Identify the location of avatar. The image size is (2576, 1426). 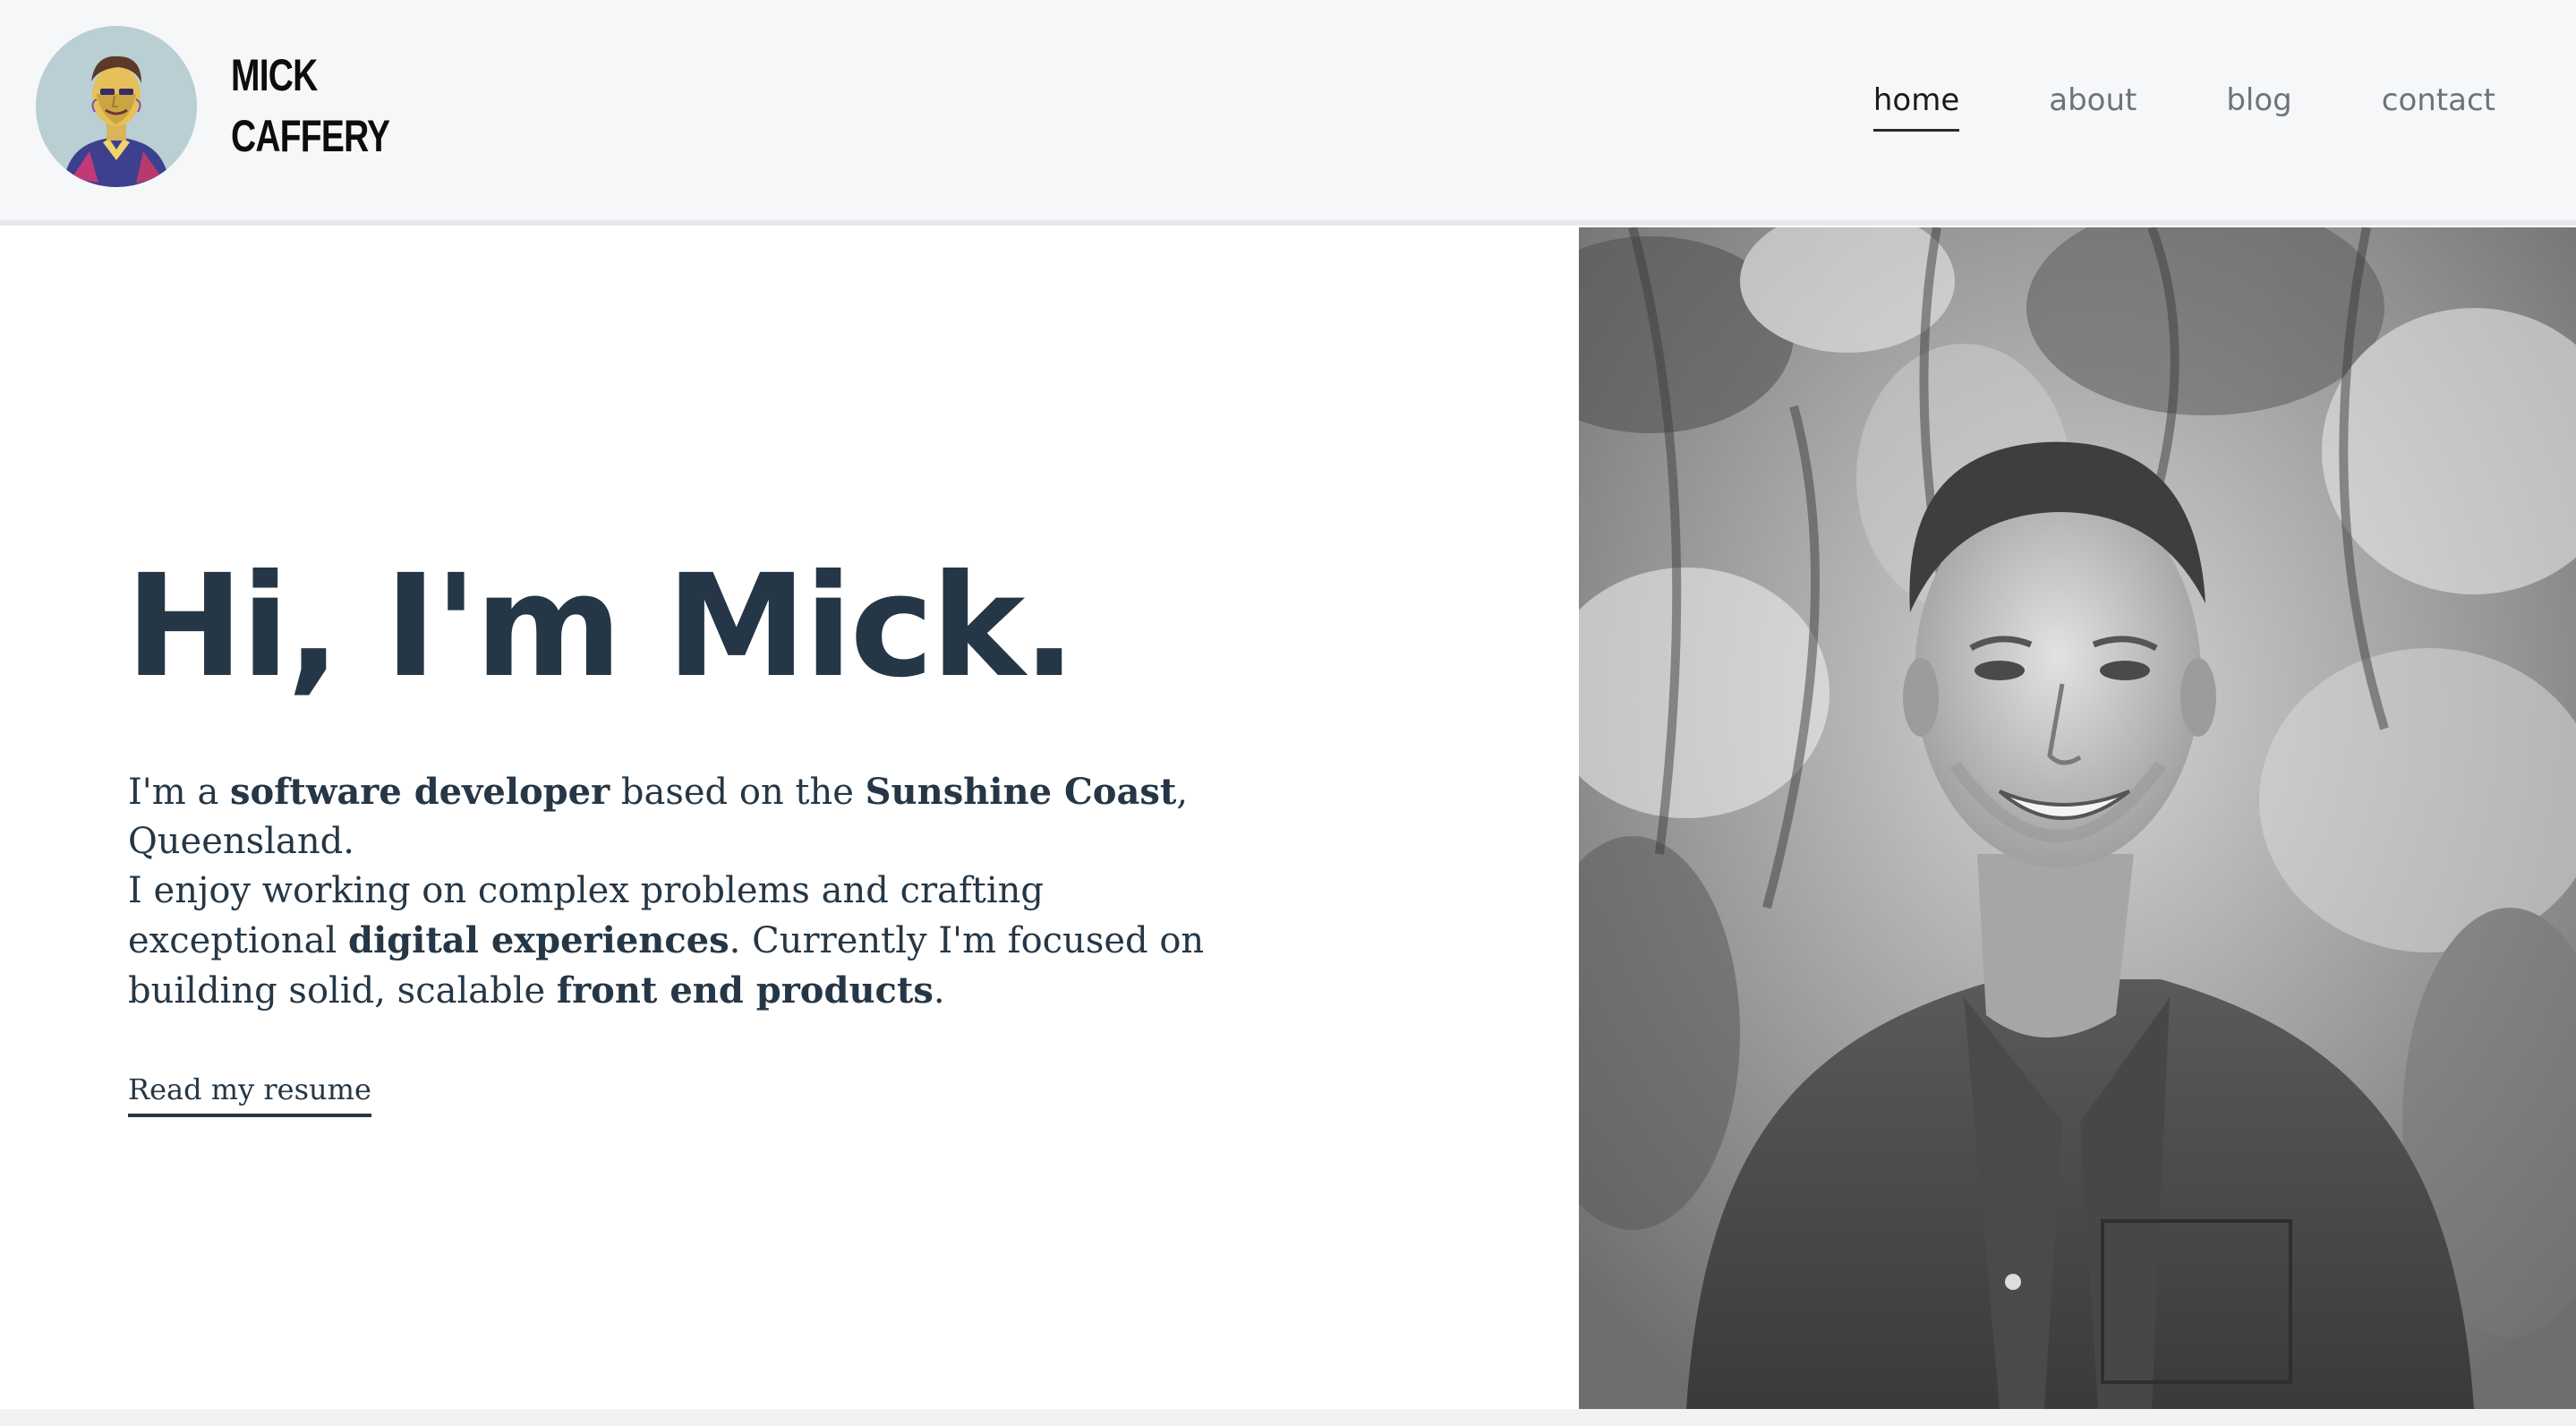
(116, 106).